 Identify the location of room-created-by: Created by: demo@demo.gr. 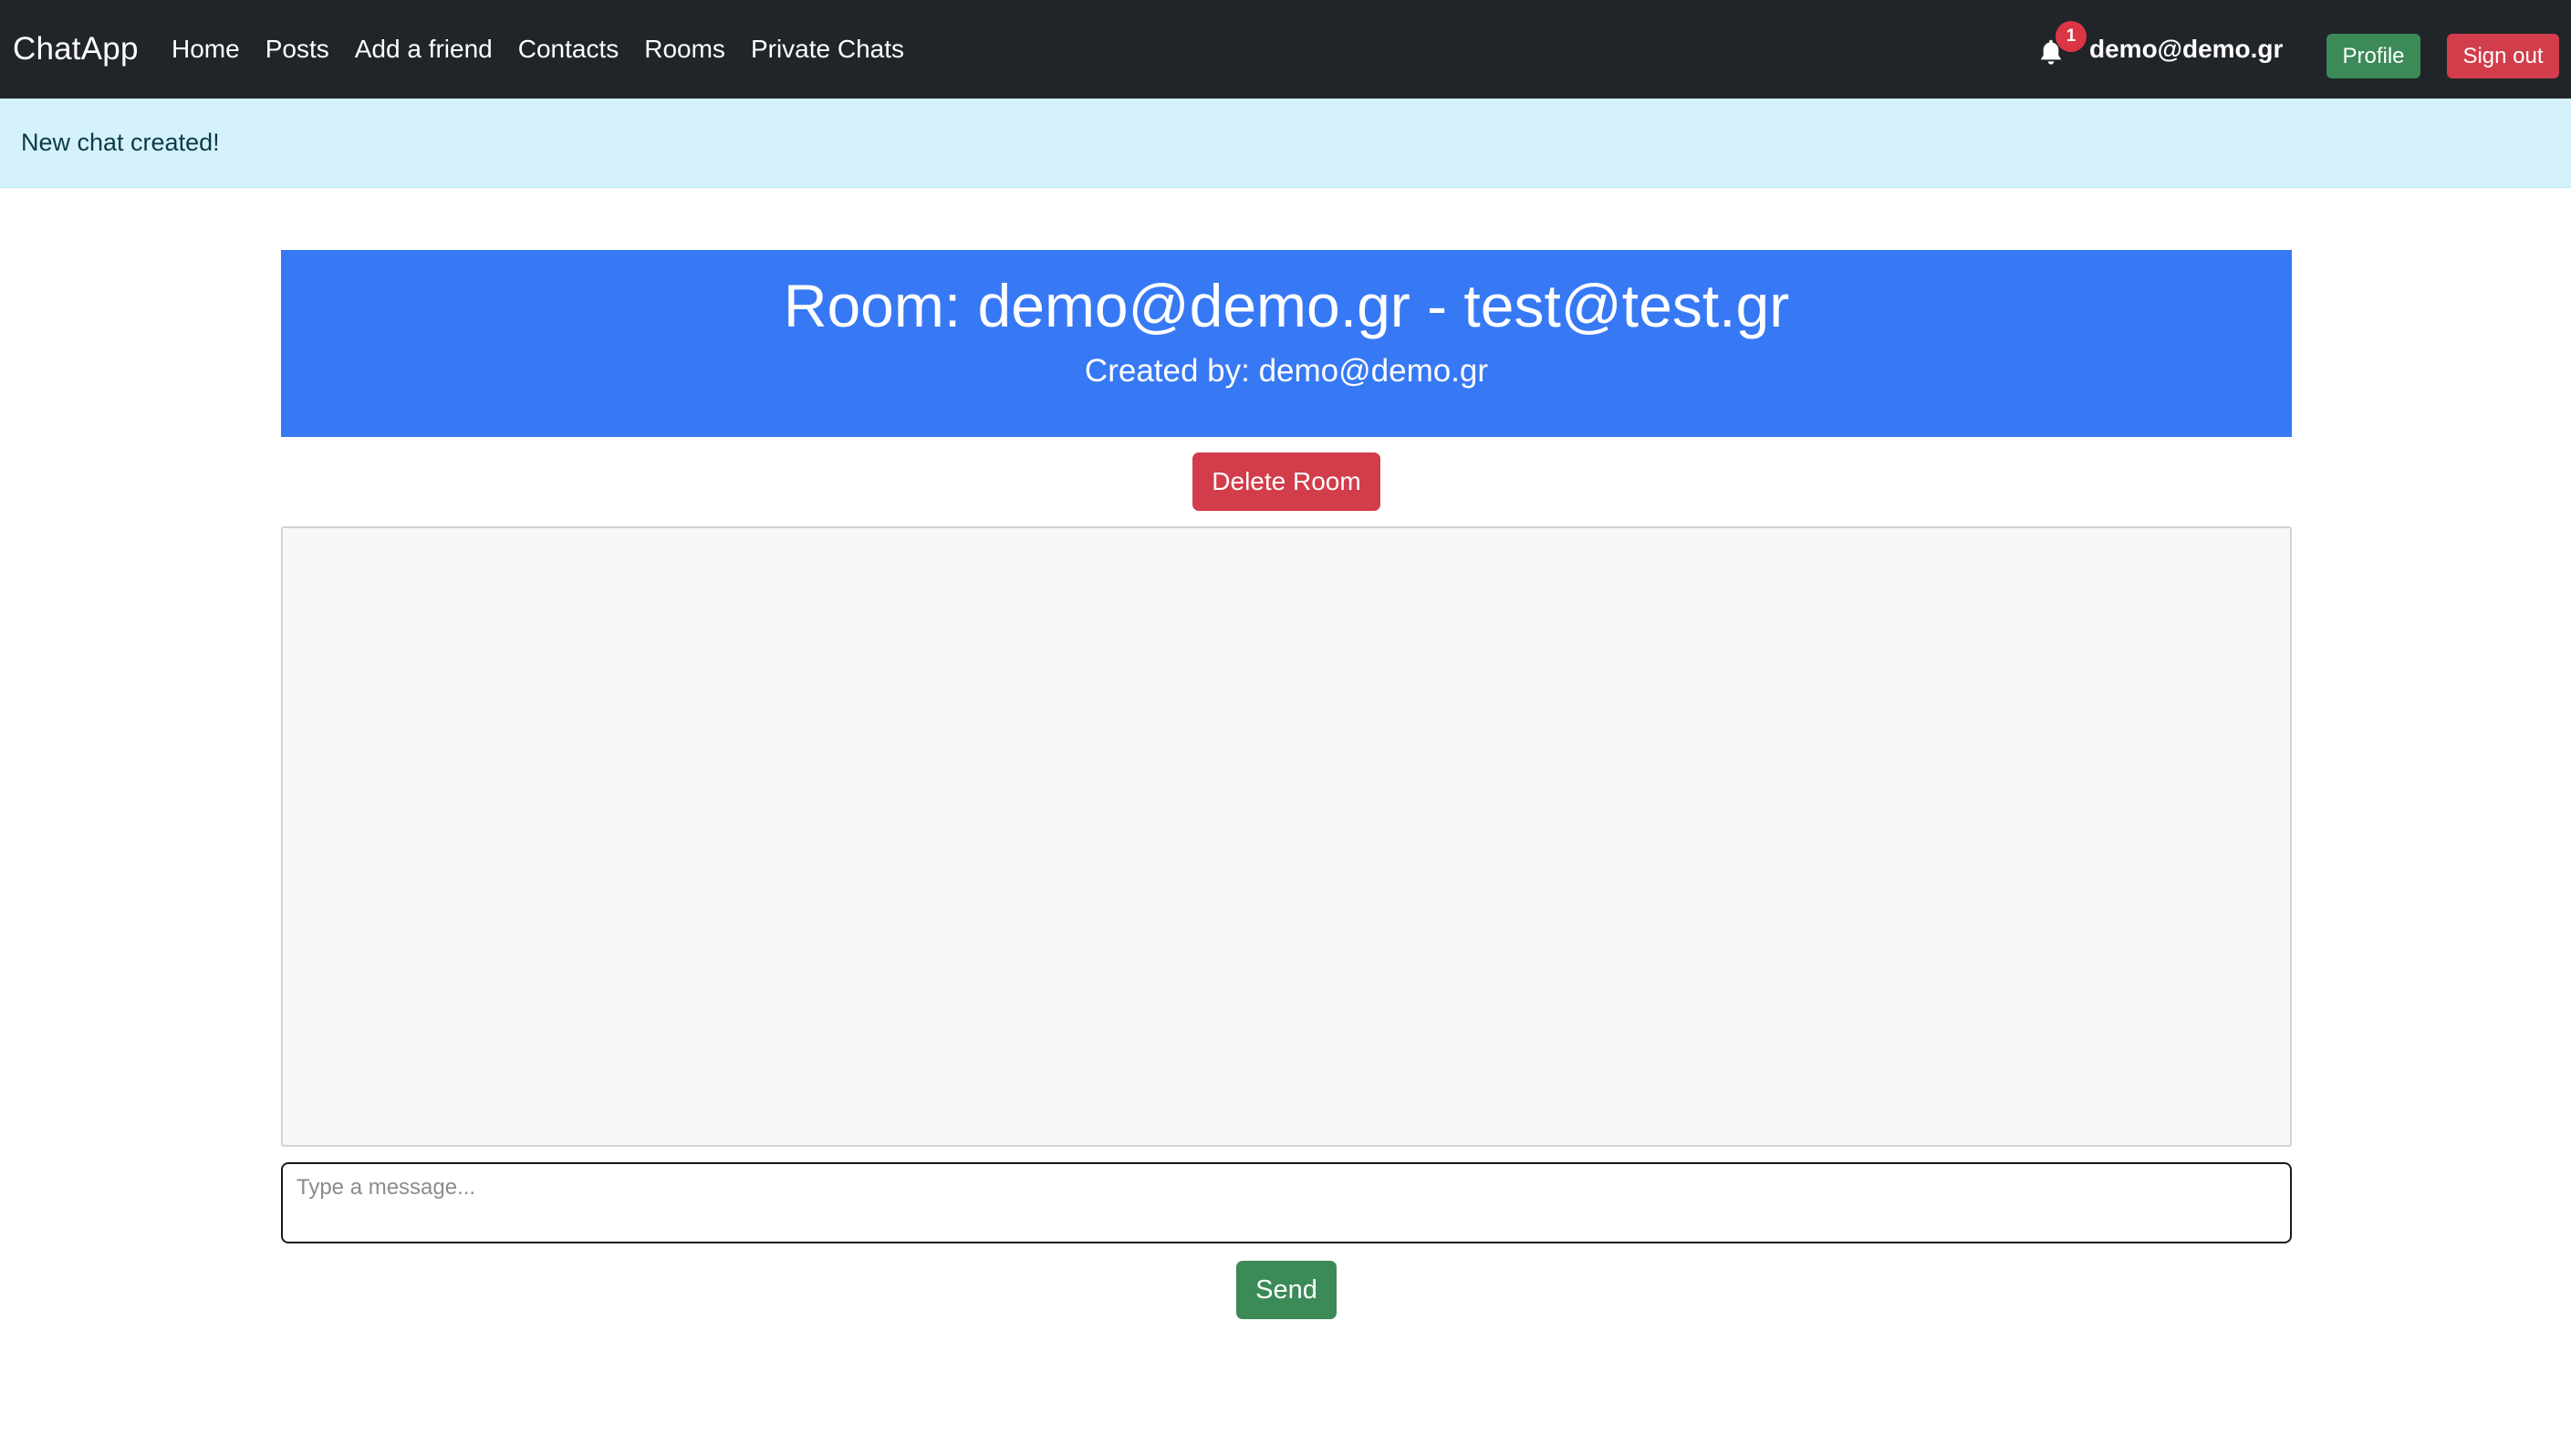
(1287, 371).